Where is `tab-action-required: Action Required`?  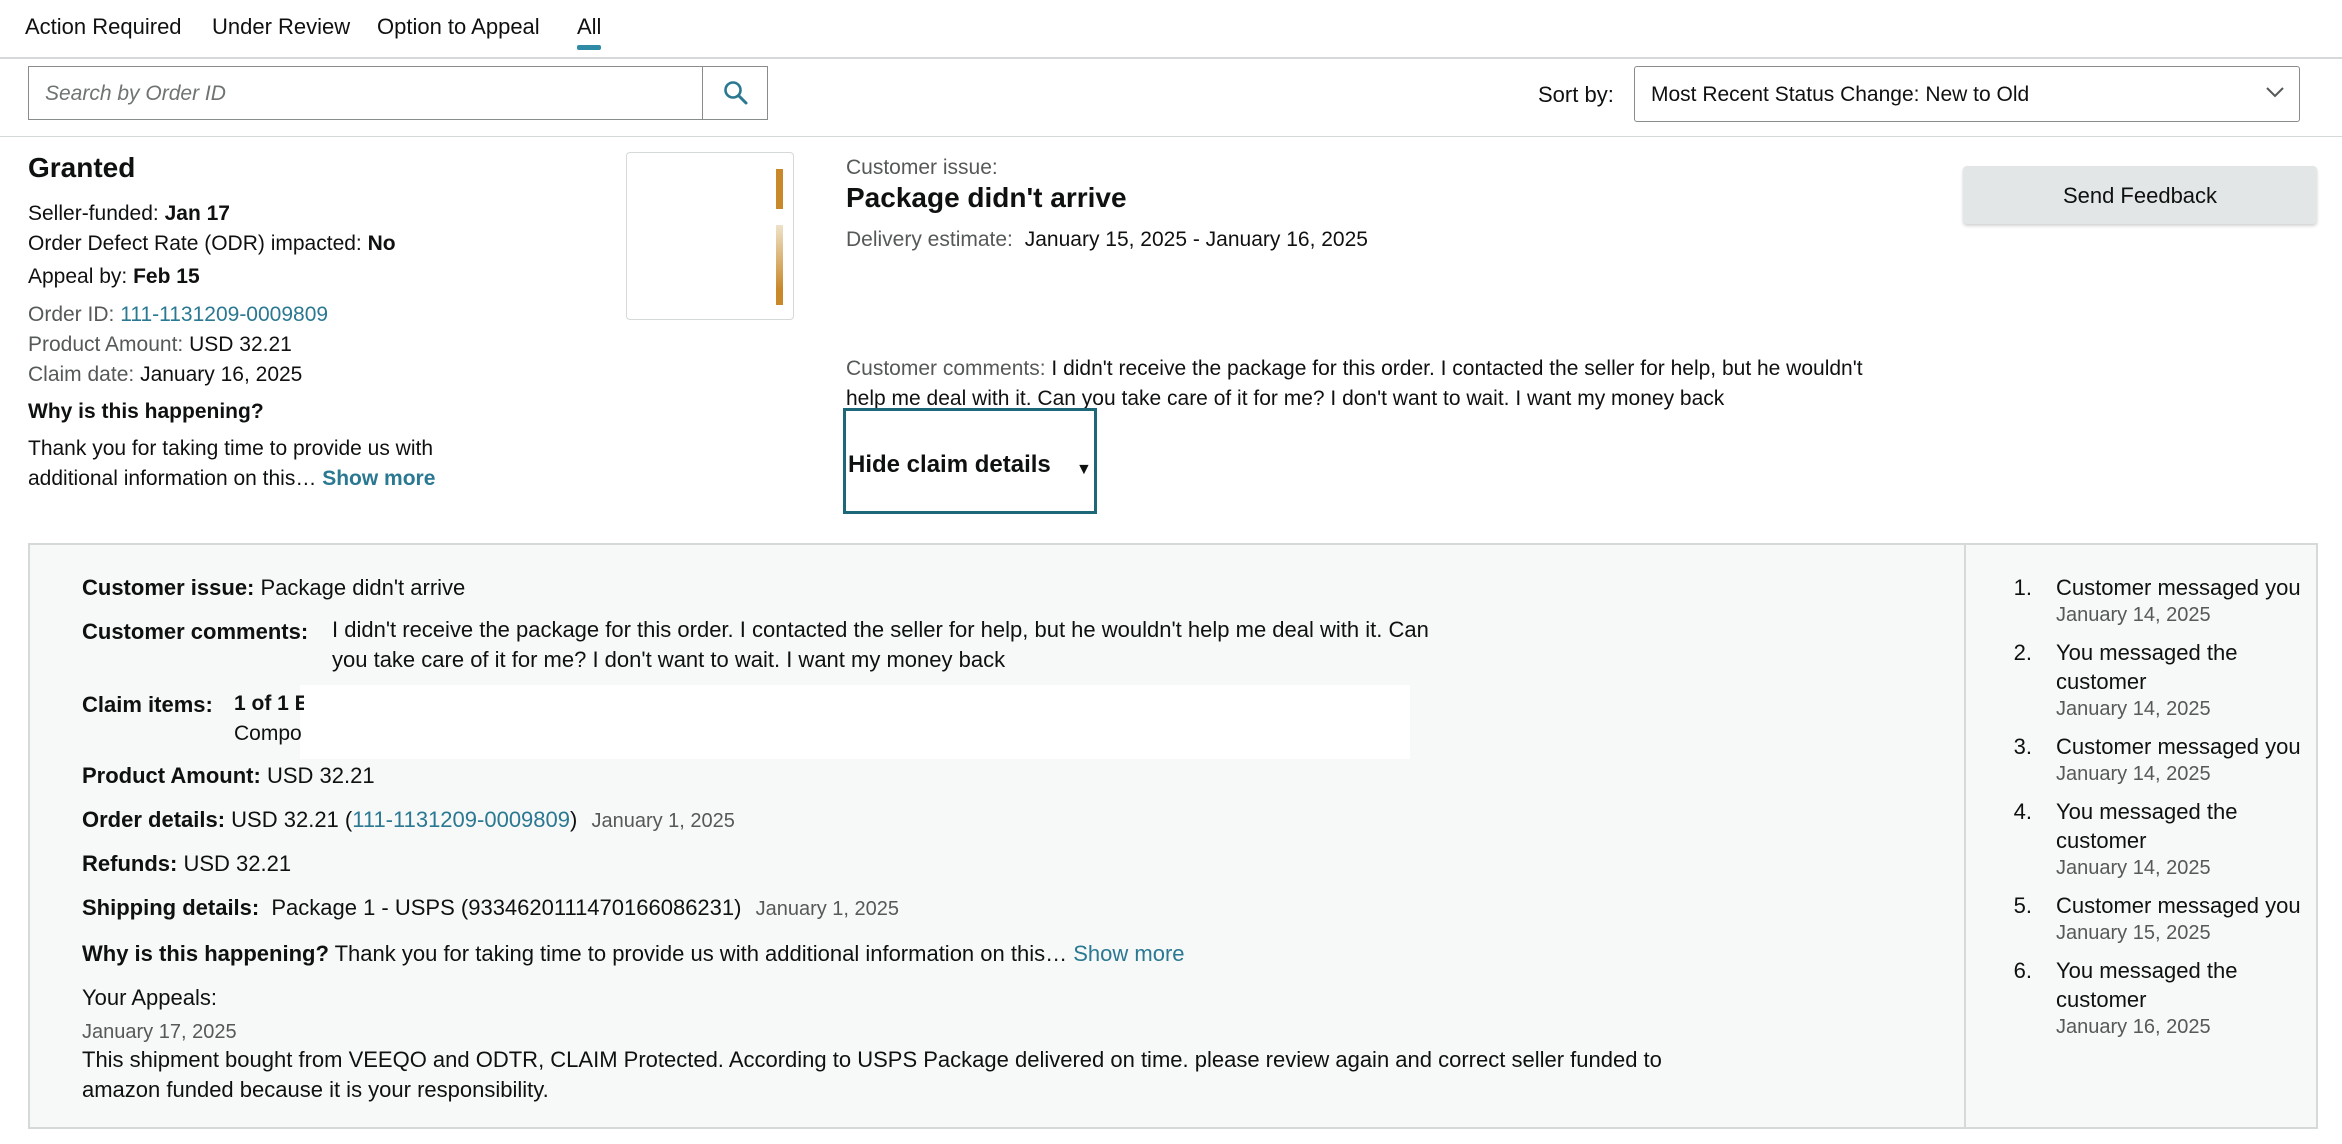 tab-action-required: Action Required is located at coordinates (103, 27).